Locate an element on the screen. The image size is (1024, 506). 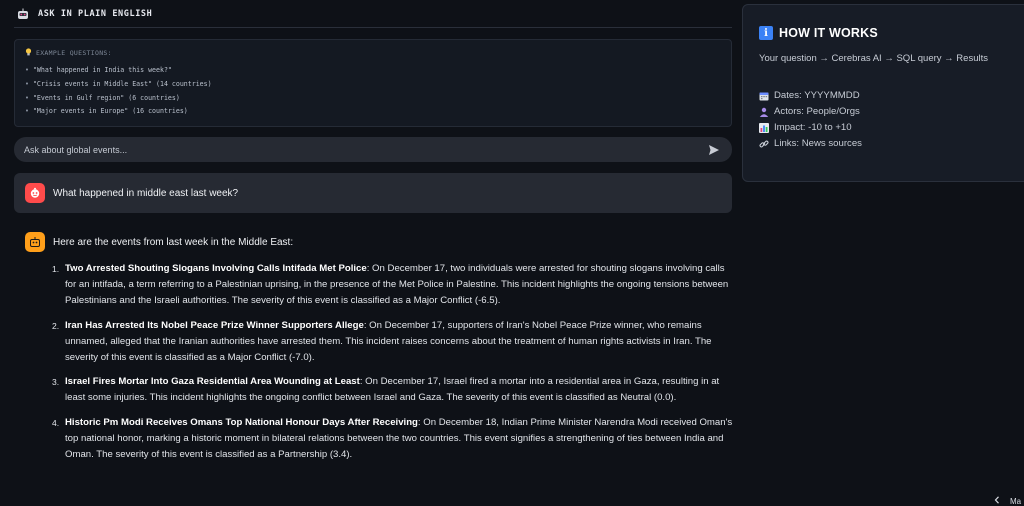
bottom-navigation: Ma is located at coordinates (1007, 501).